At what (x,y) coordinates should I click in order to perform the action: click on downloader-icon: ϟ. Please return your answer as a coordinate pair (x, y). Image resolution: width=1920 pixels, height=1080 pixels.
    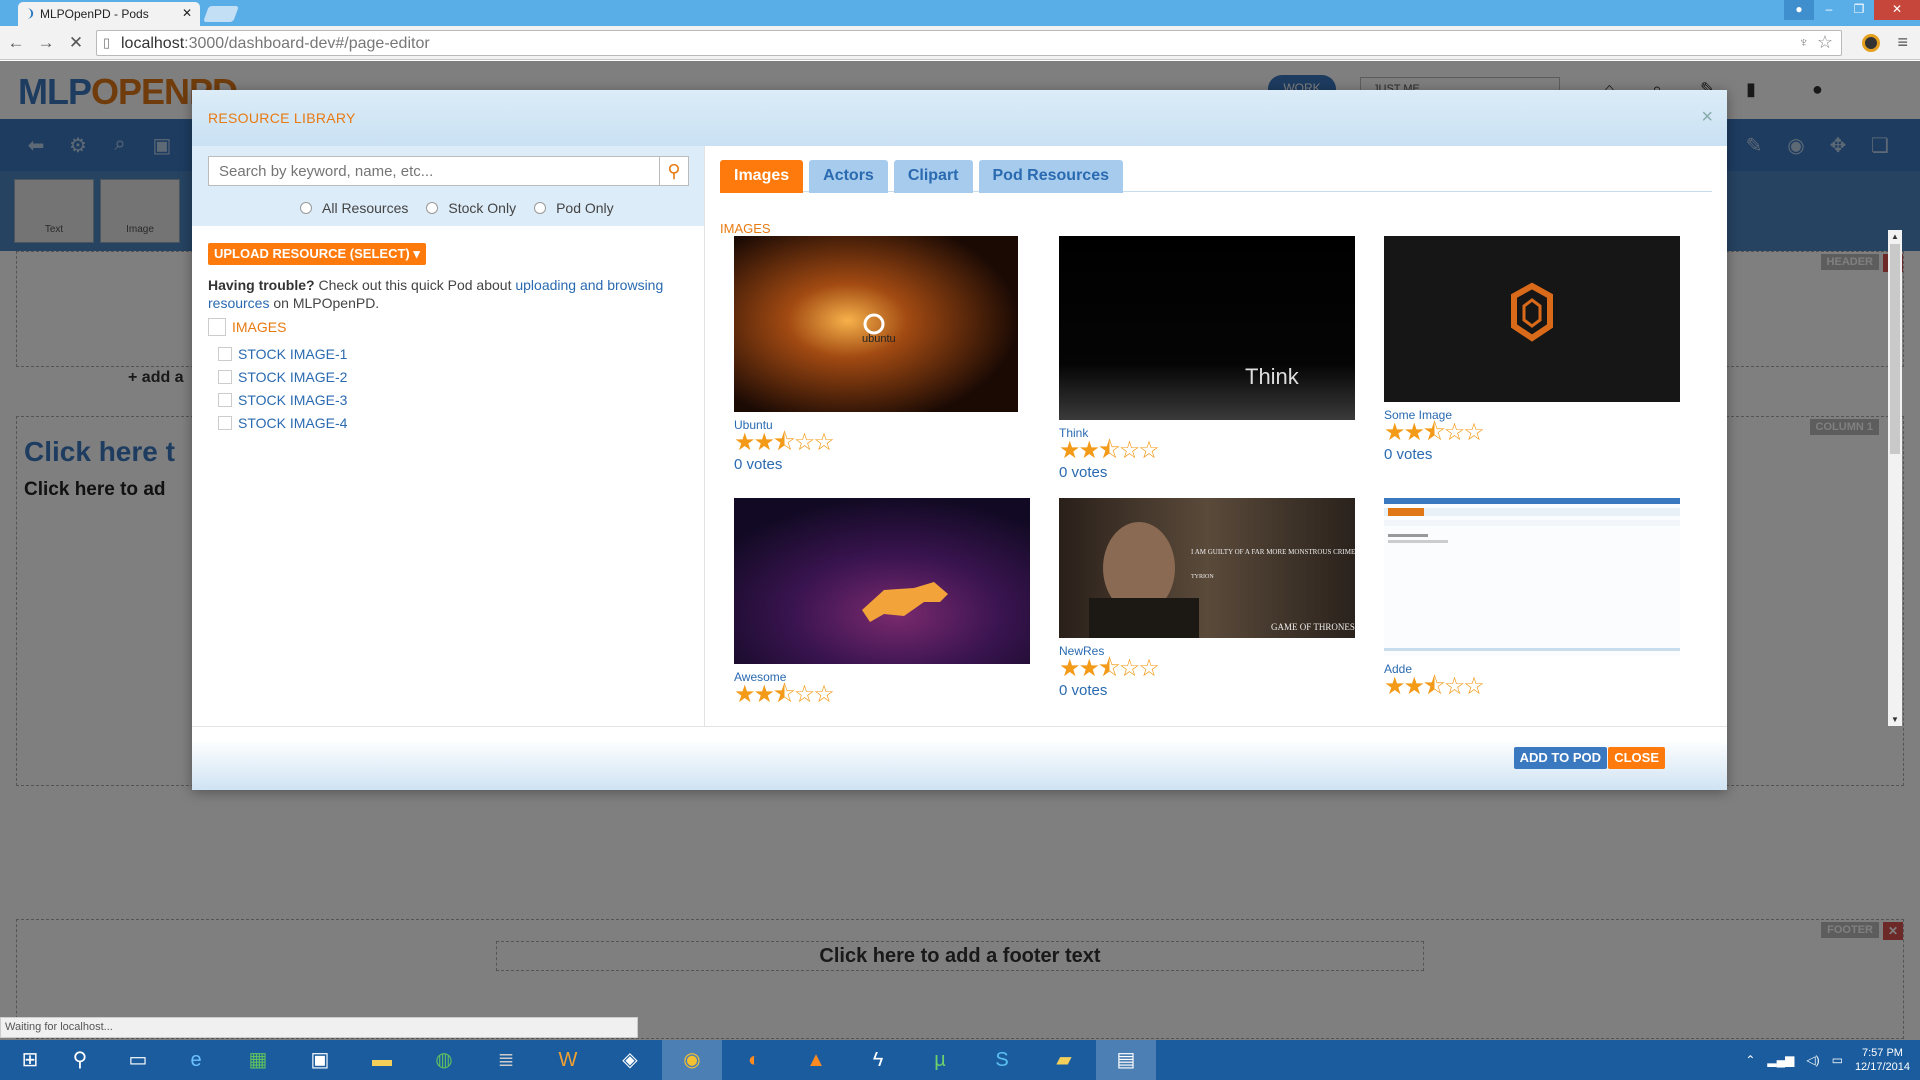
    Looking at the image, I should click on (878, 1060).